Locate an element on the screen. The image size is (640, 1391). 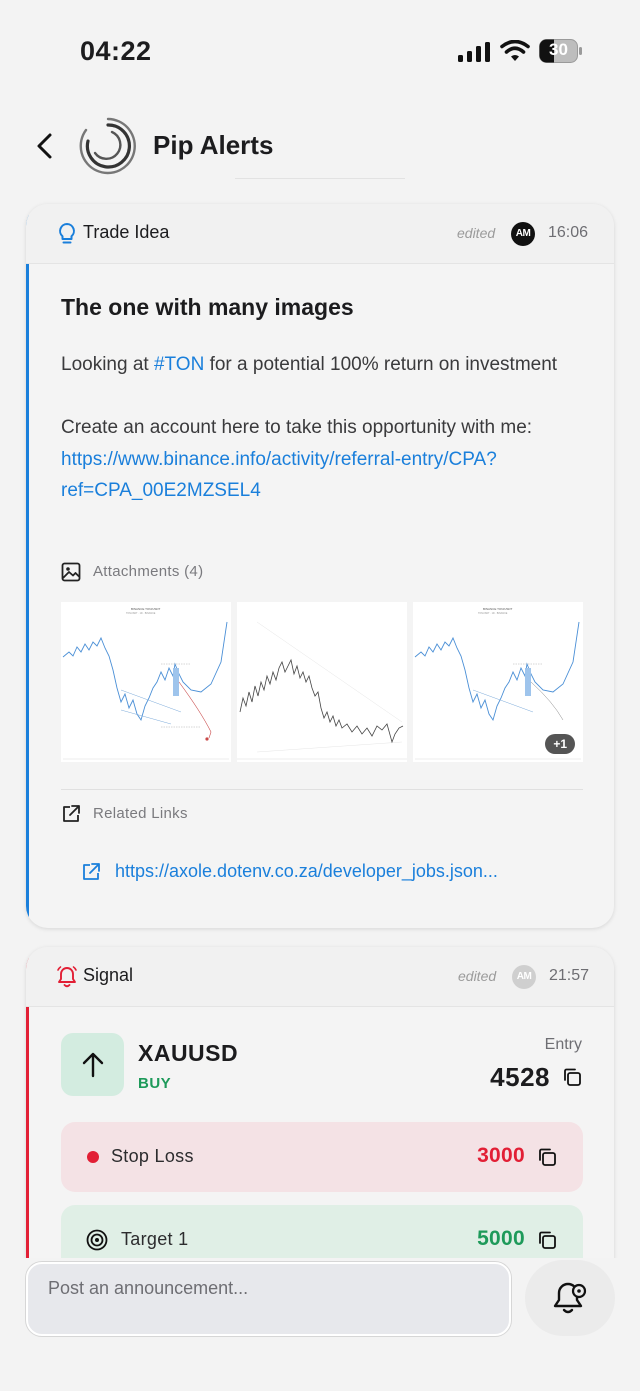
chart-image is located at coordinates (322, 690).